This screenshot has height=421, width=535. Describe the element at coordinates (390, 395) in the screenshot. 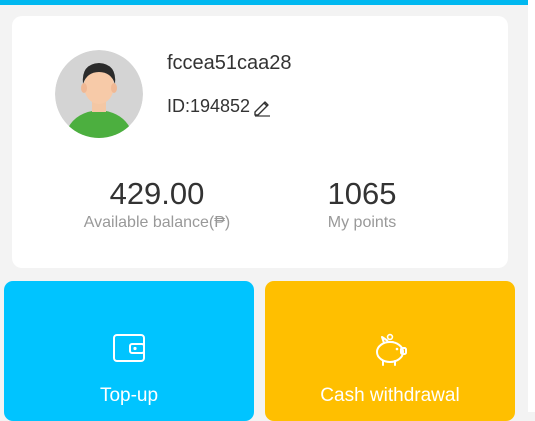

I see `cash-withdrawal-label: Cash withdrawal` at that location.